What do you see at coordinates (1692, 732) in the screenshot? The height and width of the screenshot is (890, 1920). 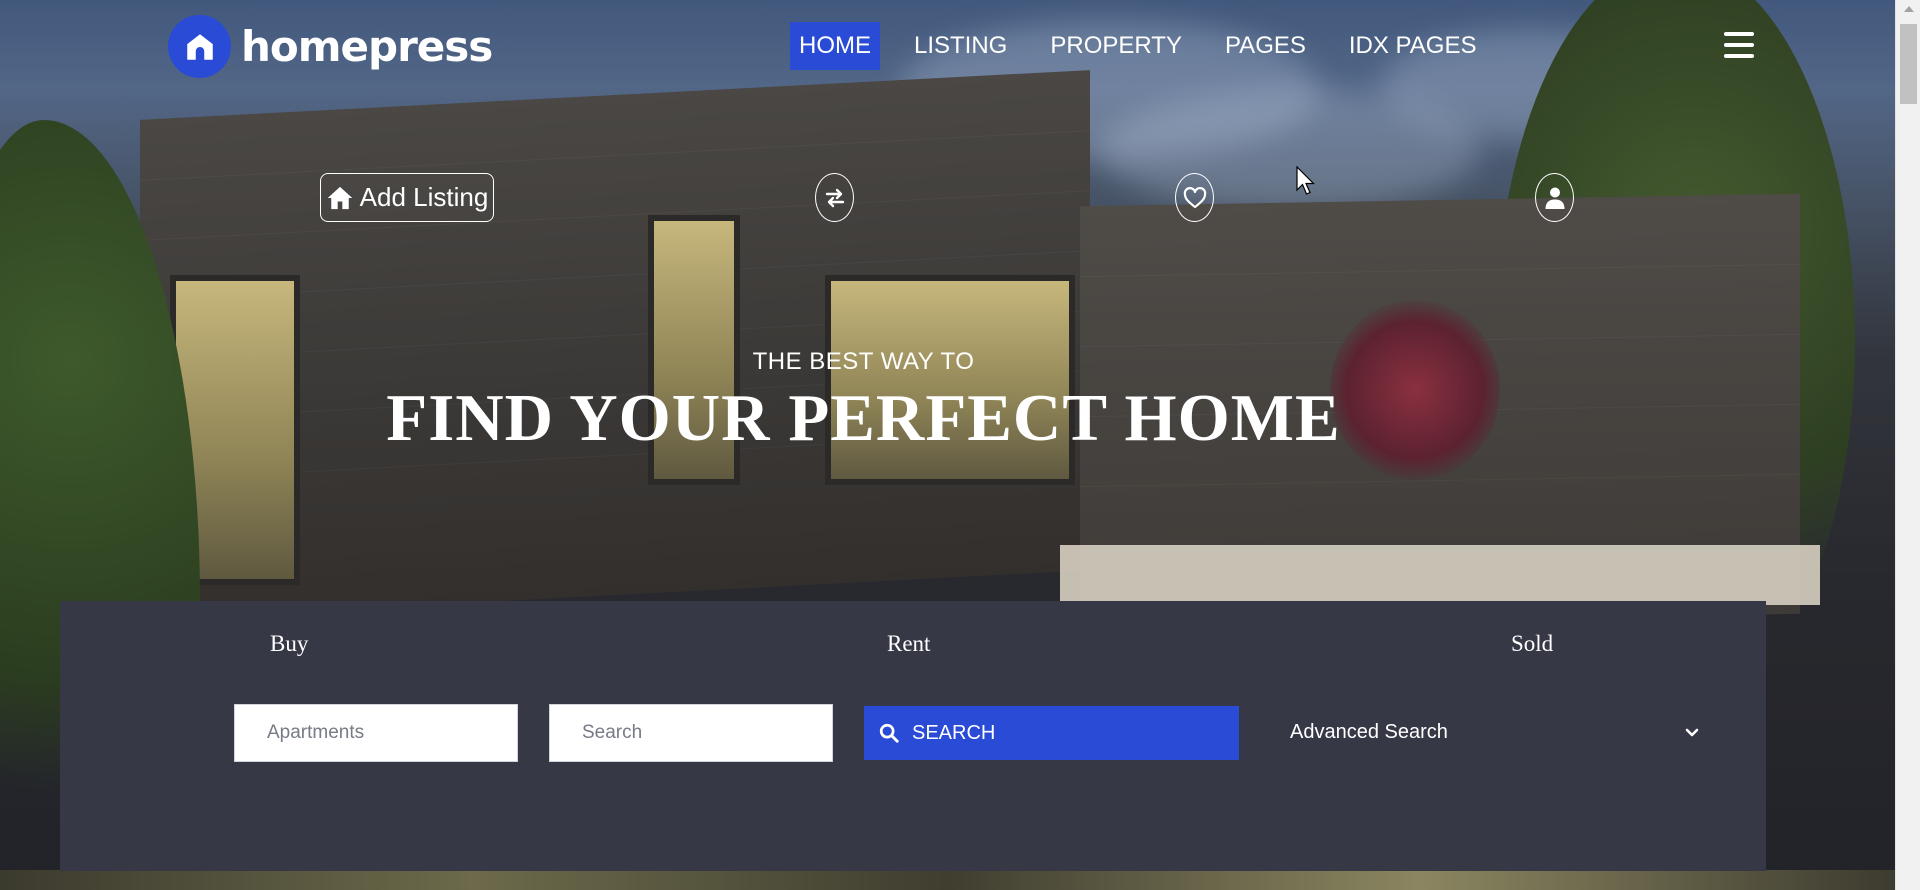 I see `chevron-down-icon` at bounding box center [1692, 732].